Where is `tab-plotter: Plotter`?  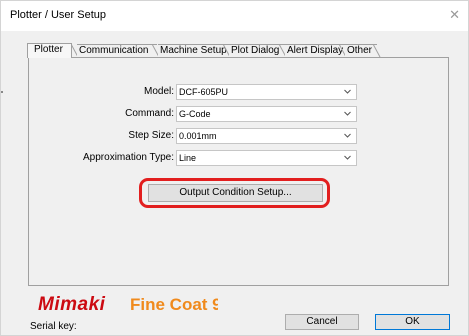 tab-plotter: Plotter is located at coordinates (49, 50).